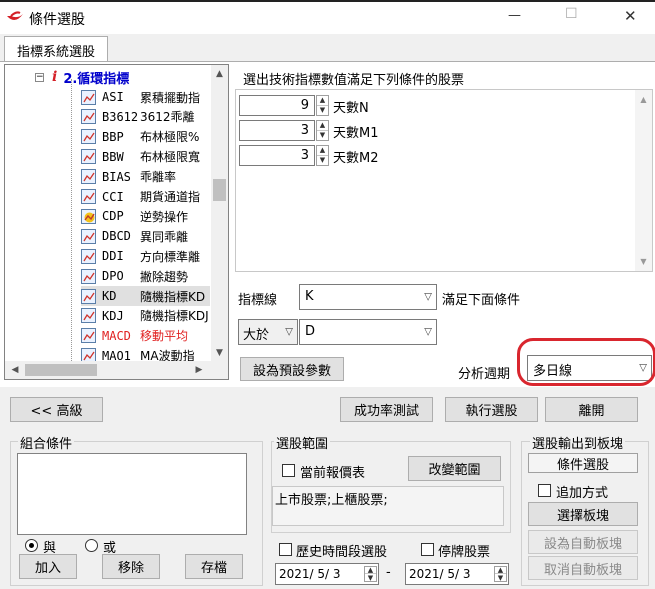 This screenshot has width=655, height=589. Describe the element at coordinates (82, 77) in the screenshot. I see `tree-group-cycle: − i 2.循環指標` at that location.